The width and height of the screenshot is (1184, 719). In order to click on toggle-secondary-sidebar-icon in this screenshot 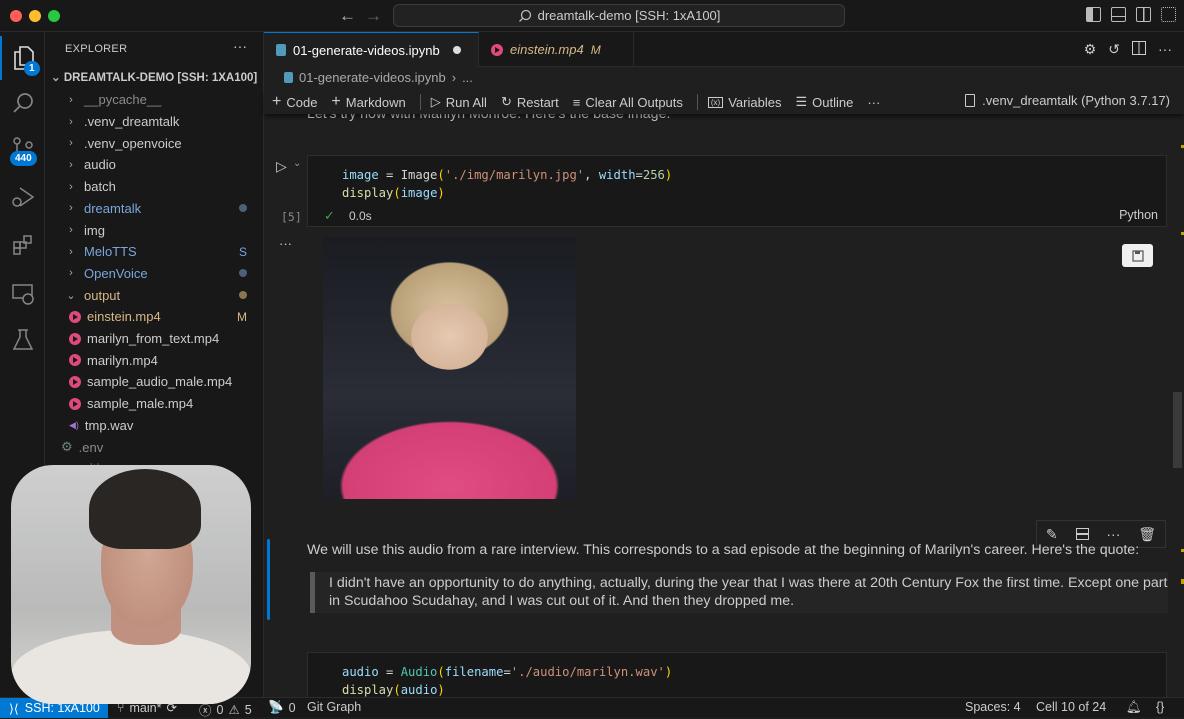, I will do `click(1143, 14)`.